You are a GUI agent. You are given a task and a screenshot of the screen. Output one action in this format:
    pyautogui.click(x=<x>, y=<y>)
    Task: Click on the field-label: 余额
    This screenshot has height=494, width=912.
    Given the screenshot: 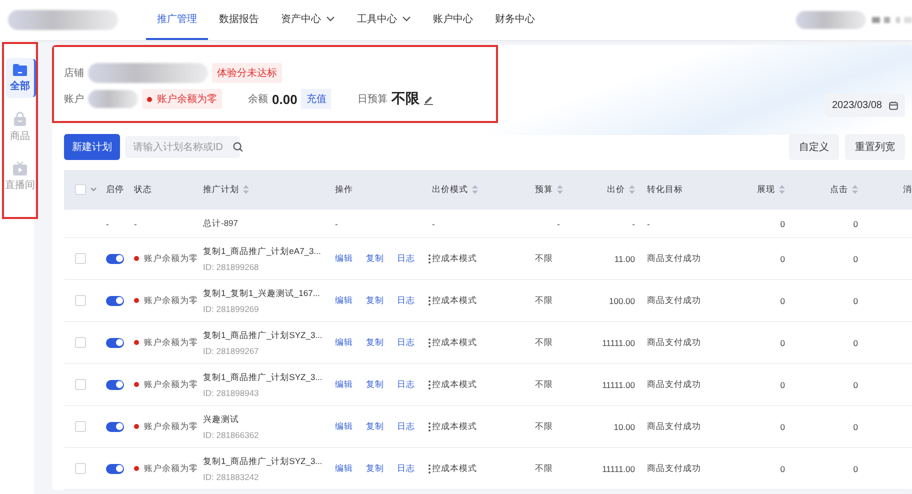 What is the action you would take?
    pyautogui.click(x=258, y=99)
    